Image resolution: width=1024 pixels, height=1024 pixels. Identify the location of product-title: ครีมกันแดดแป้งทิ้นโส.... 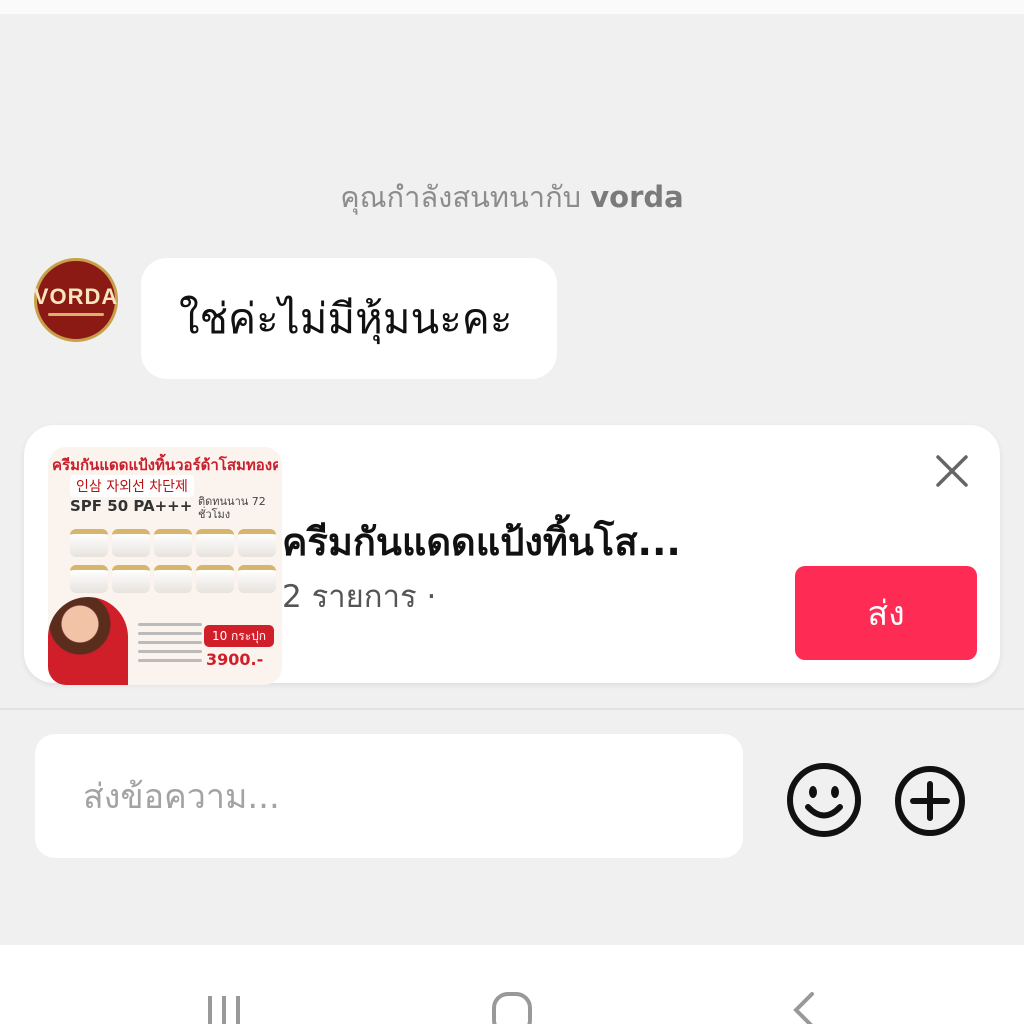
(481, 542).